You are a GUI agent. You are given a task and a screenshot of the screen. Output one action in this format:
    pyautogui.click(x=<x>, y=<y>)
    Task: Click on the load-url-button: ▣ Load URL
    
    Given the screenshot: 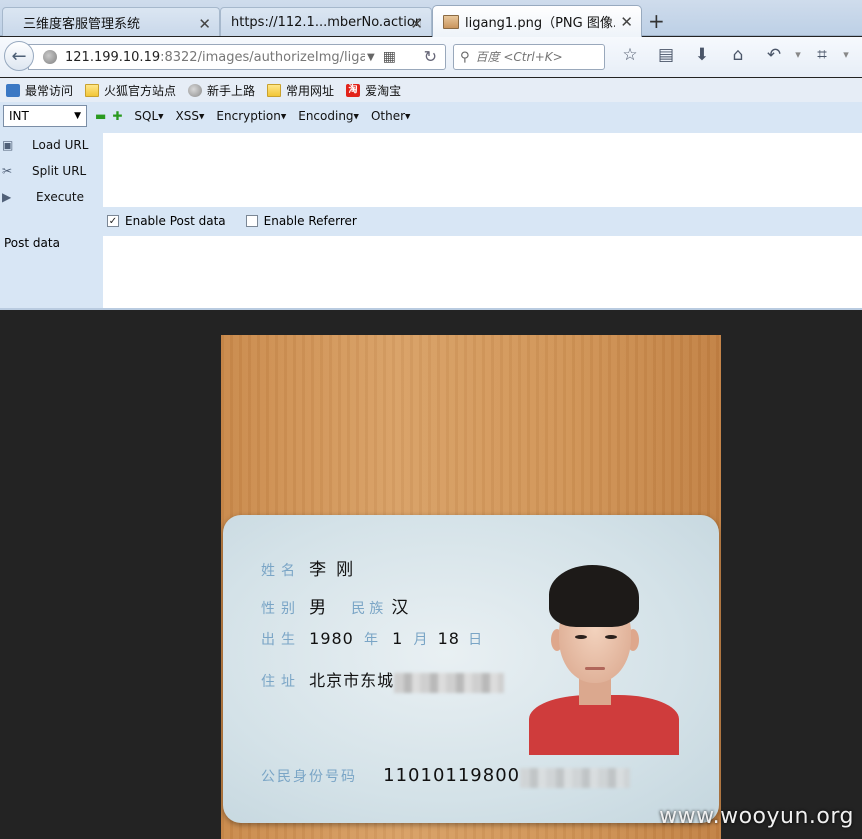 What is the action you would take?
    pyautogui.click(x=51, y=145)
    